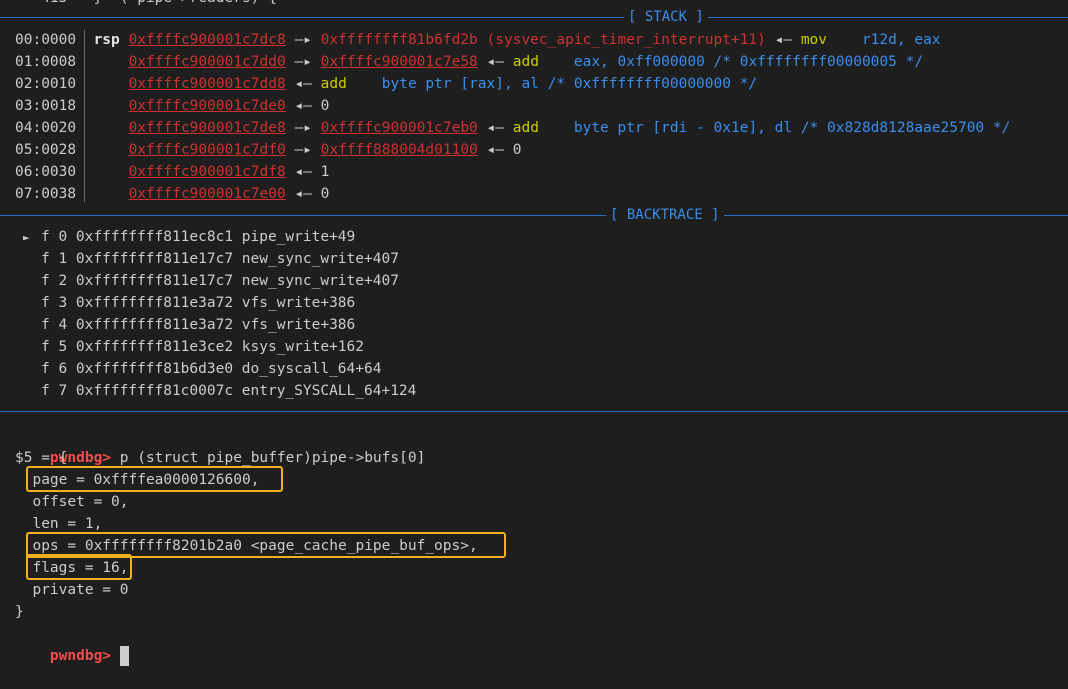  What do you see at coordinates (814, 40) in the screenshot?
I see `instruction-mnemonic: mov` at bounding box center [814, 40].